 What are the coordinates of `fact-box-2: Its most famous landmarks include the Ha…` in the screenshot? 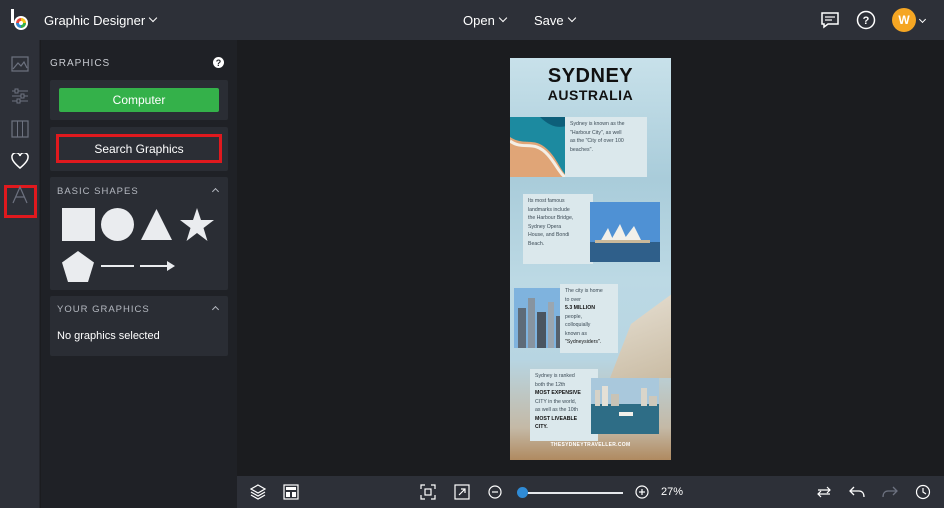 It's located at (558, 229).